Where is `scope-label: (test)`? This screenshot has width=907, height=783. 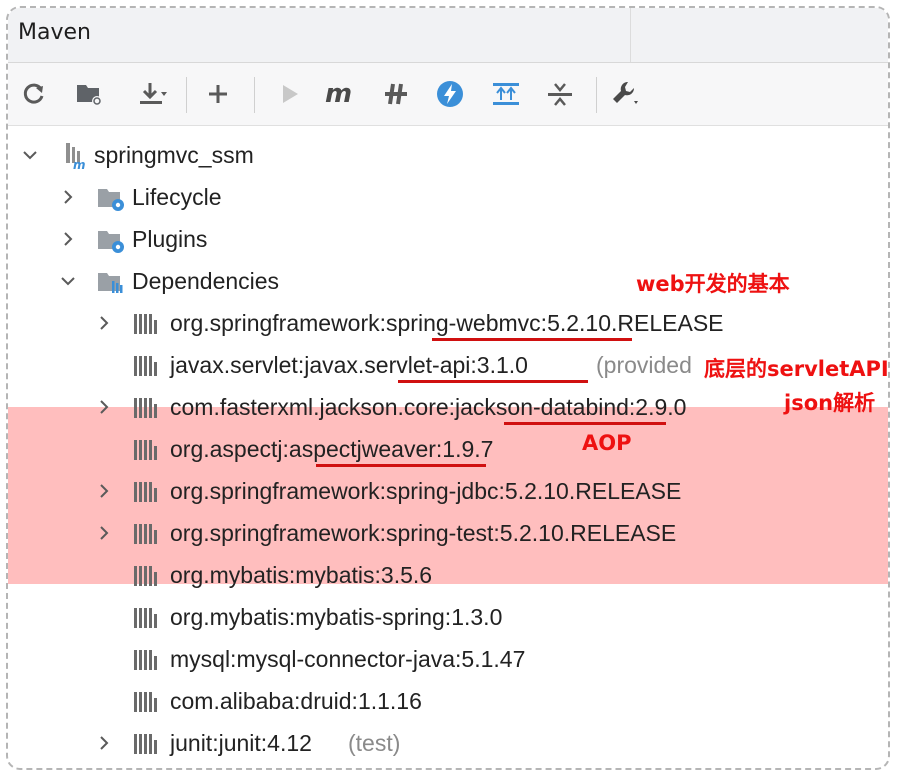
scope-label: (test) is located at coordinates (374, 742).